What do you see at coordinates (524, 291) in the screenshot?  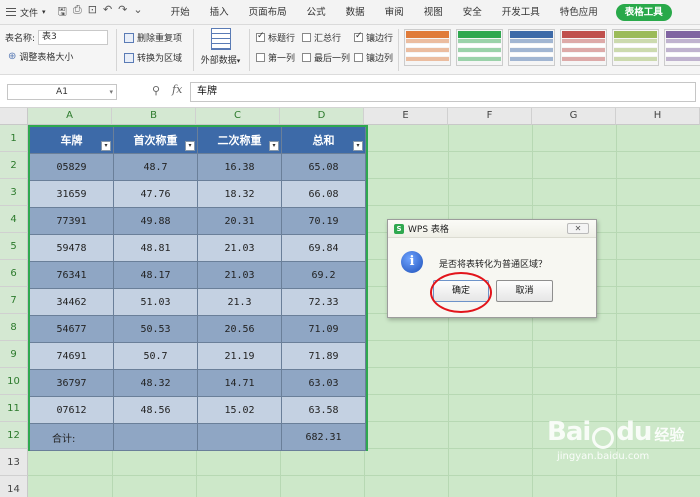 I see `cancel-button: 取消` at bounding box center [524, 291].